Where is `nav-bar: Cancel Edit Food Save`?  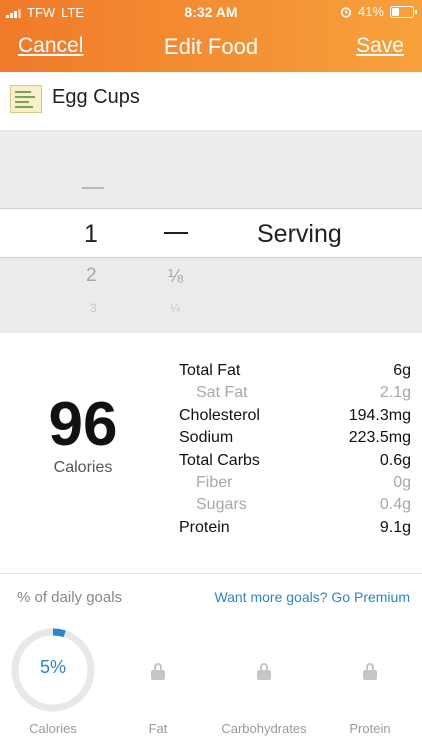 nav-bar: Cancel Edit Food Save is located at coordinates (211, 48).